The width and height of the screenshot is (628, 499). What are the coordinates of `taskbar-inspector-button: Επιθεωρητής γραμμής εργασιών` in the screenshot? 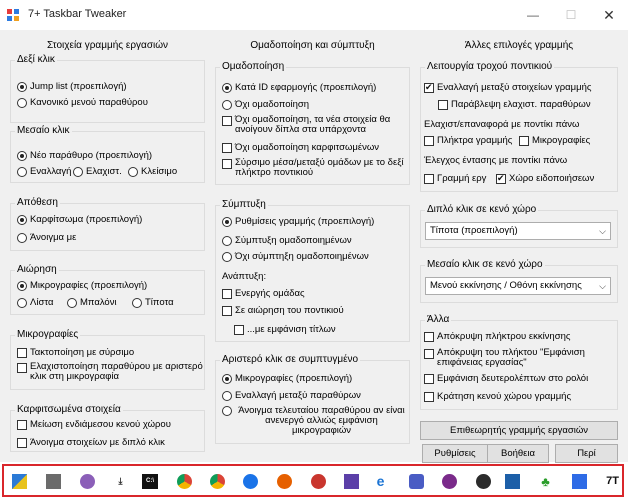 It's located at (519, 430).